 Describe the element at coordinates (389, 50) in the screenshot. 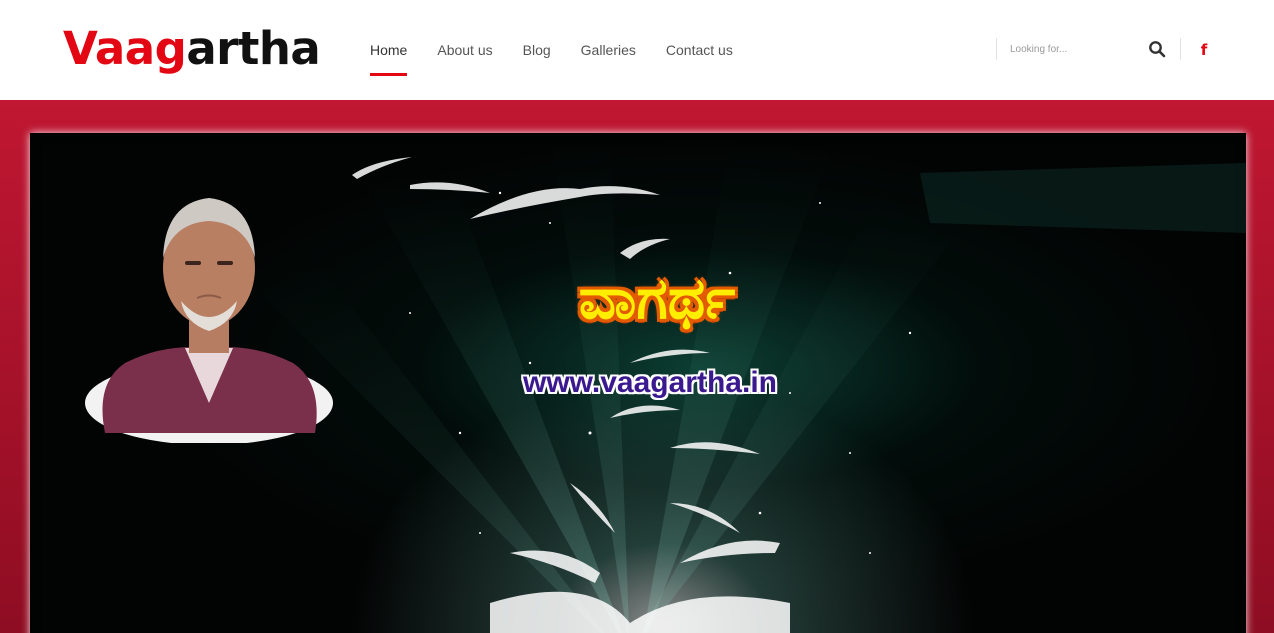

I see `nav-item-home: Home` at that location.